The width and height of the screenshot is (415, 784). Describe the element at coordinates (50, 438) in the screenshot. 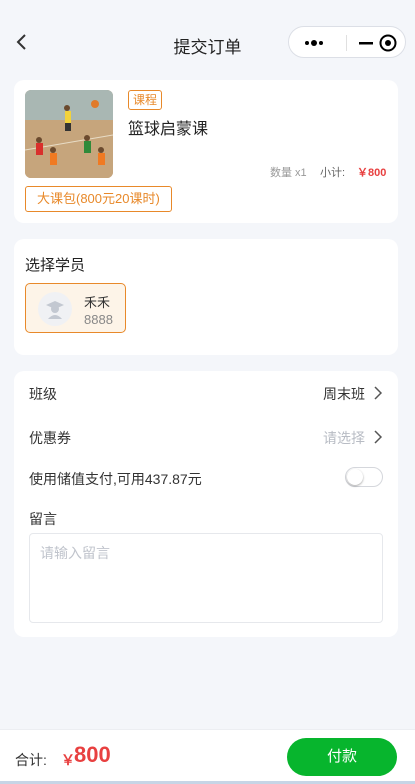

I see `coupon-label: 优惠券` at that location.